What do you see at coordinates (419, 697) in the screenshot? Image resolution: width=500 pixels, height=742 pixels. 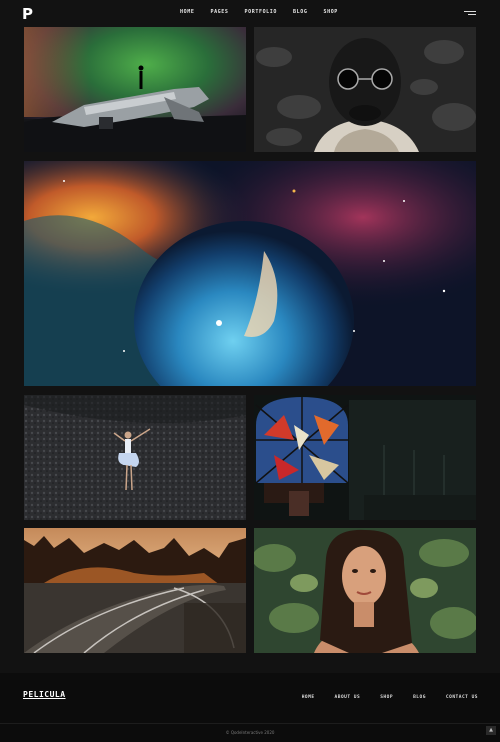 I see `footer-nav-blog: BLOG` at bounding box center [419, 697].